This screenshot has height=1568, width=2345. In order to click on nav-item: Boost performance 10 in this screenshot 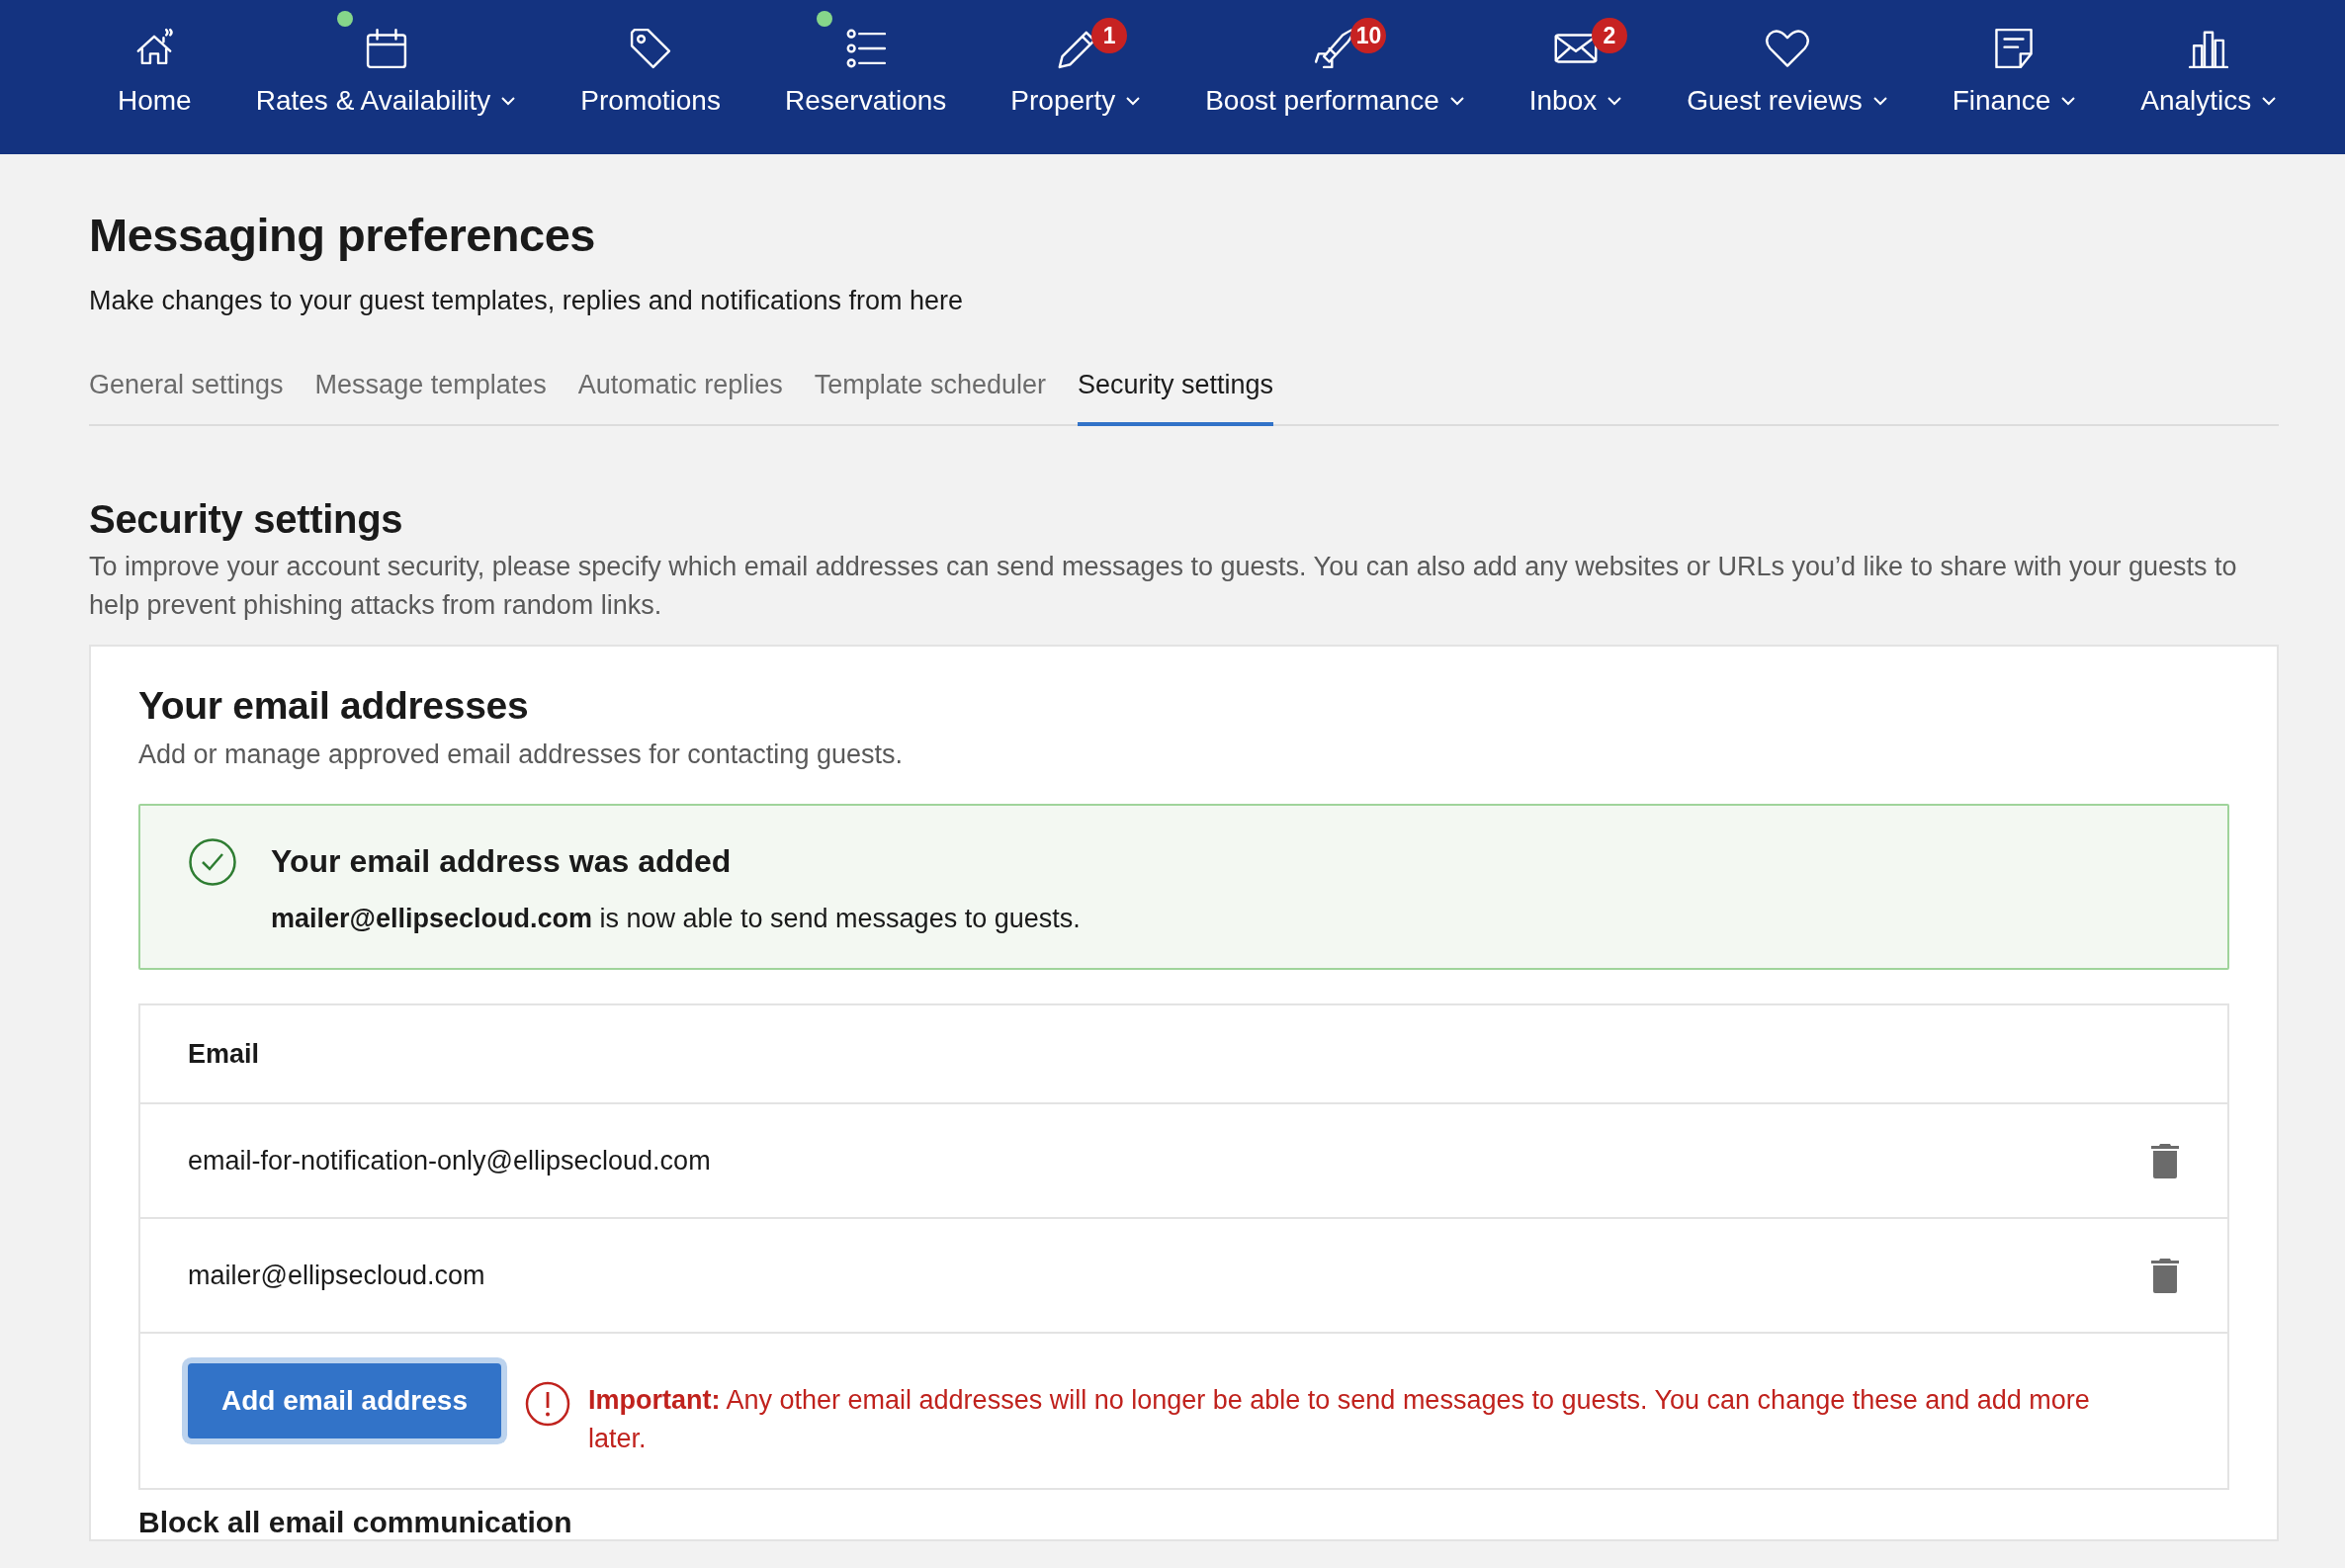, I will do `click(1335, 59)`.